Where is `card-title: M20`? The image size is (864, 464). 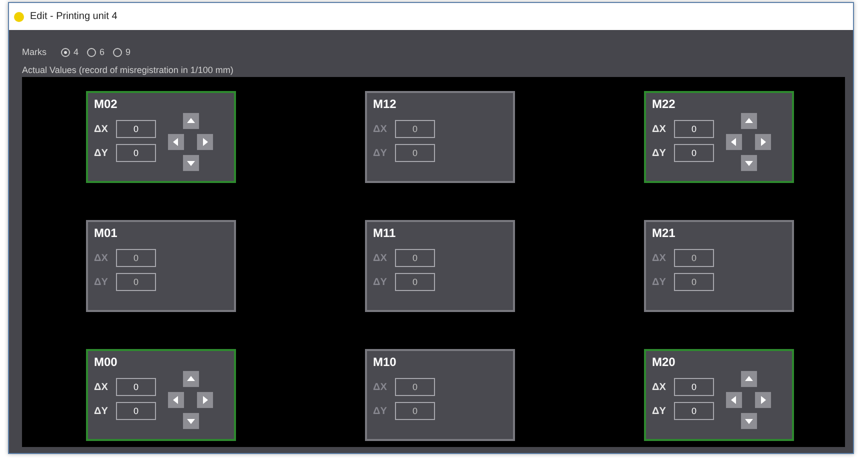
card-title: M20 is located at coordinates (664, 362).